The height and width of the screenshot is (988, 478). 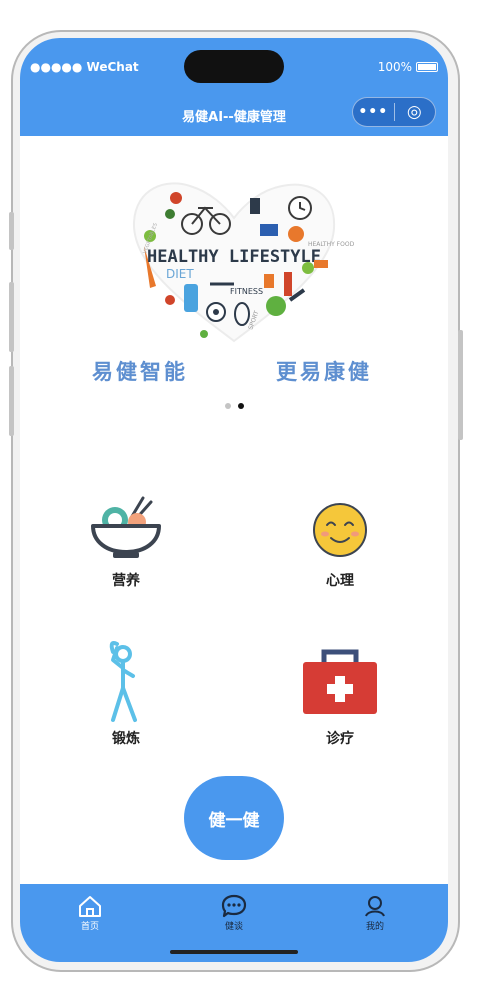 I want to click on food-bowl-icon, so click(x=126, y=527).